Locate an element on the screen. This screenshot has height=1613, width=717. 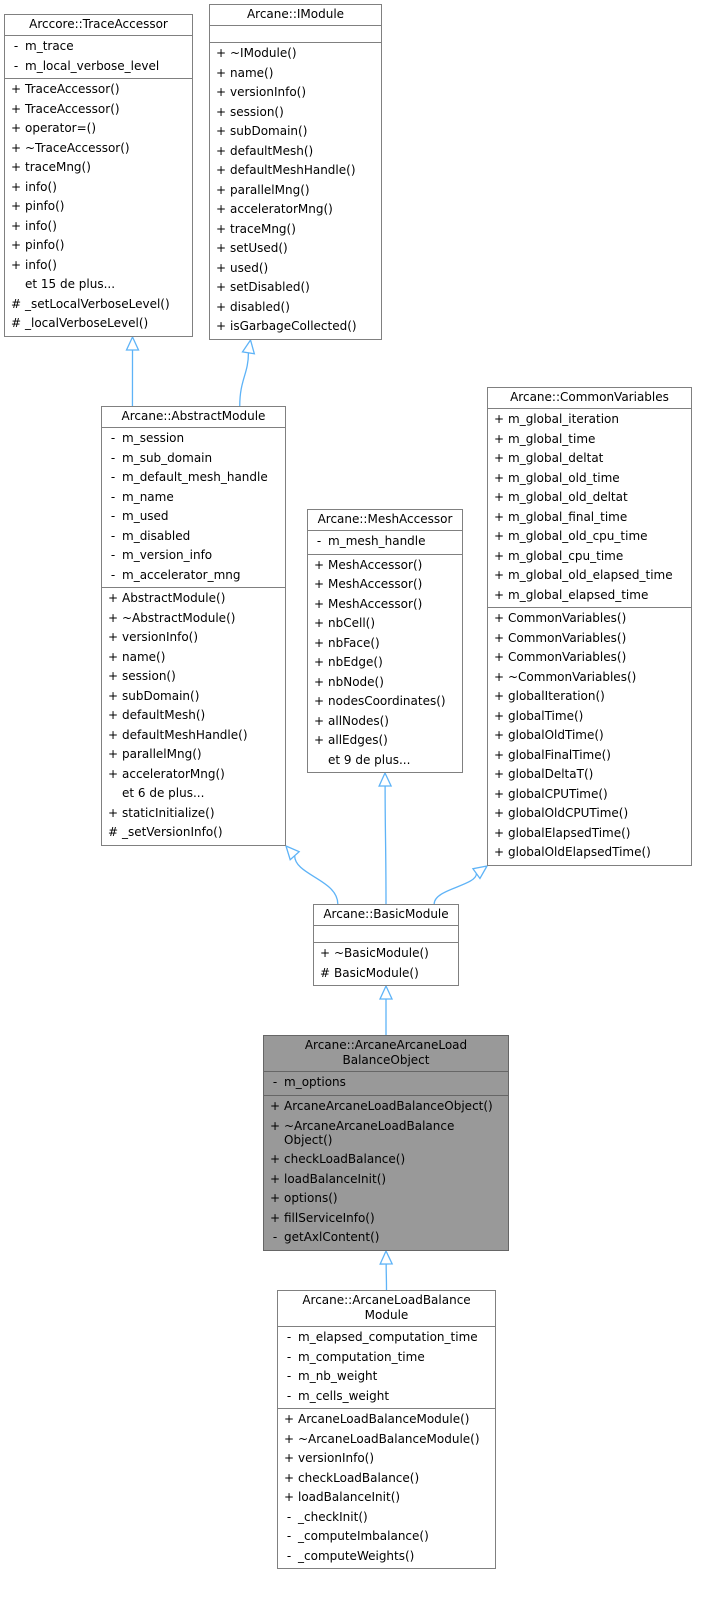
method-row: + ~TraceAccessor() is located at coordinates (98, 149).